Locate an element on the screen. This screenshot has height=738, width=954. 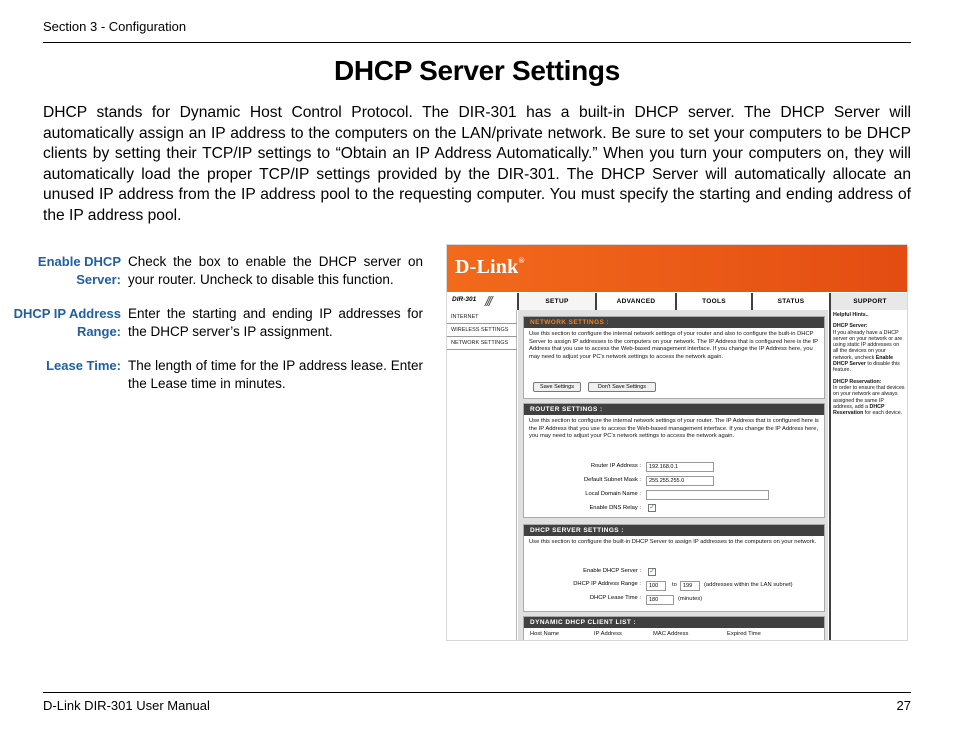
model-slash-decoration: /// is located at coordinates (489, 301).